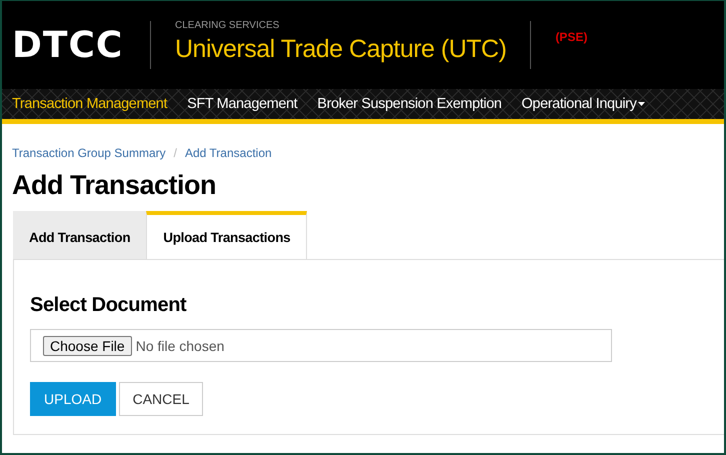 Image resolution: width=726 pixels, height=455 pixels. I want to click on file-input-field: Choose File No file chosen, so click(321, 345).